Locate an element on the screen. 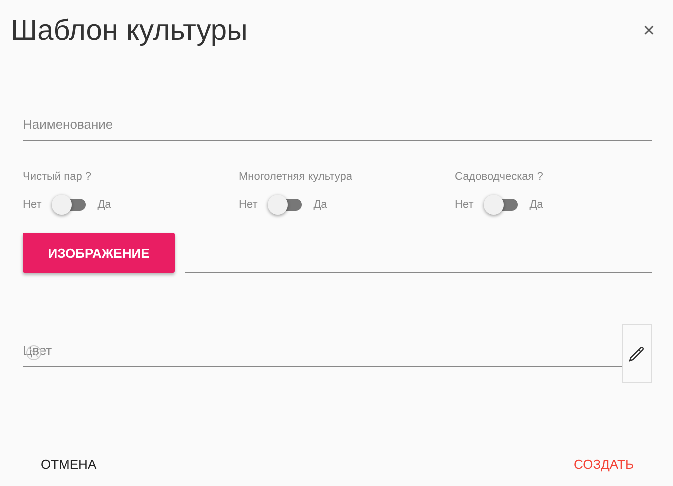  name-field: Наименование is located at coordinates (337, 127).